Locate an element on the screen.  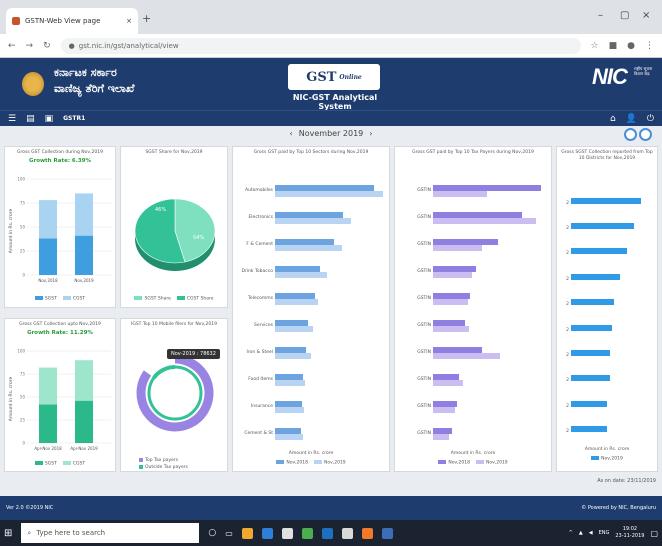
maximize-button: ▢ is located at coordinates (624, 15).